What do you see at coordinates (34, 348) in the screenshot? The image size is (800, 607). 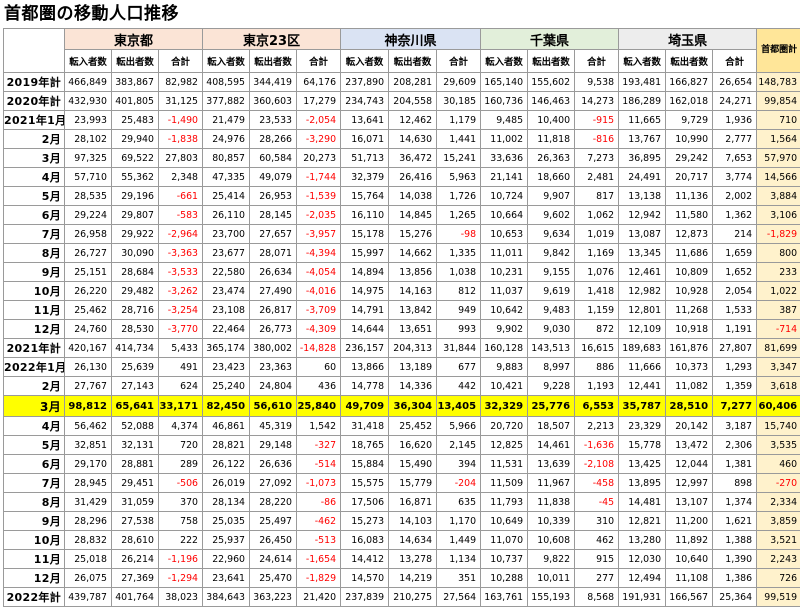 I see `row-label: 2021年計` at bounding box center [34, 348].